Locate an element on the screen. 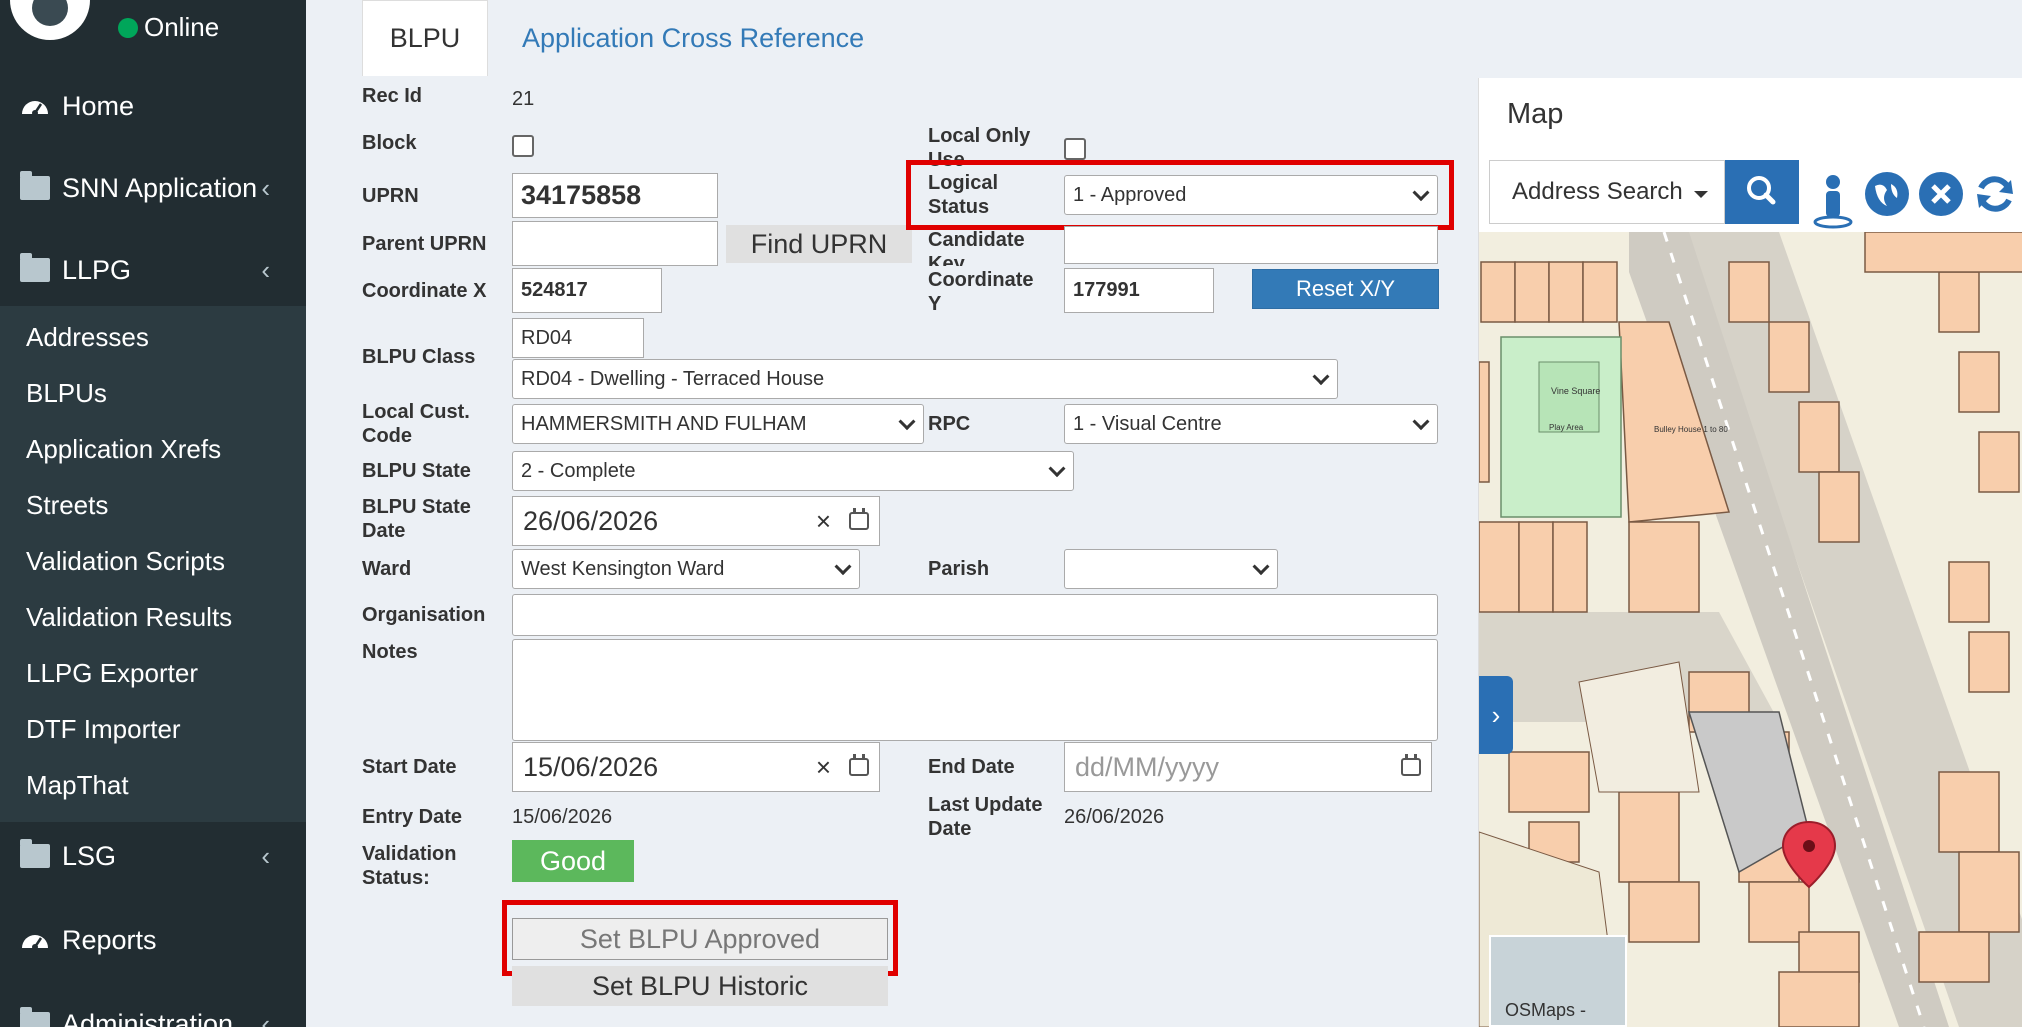 The image size is (2022, 1027). ward-select: West Kensington Ward is located at coordinates (686, 569).